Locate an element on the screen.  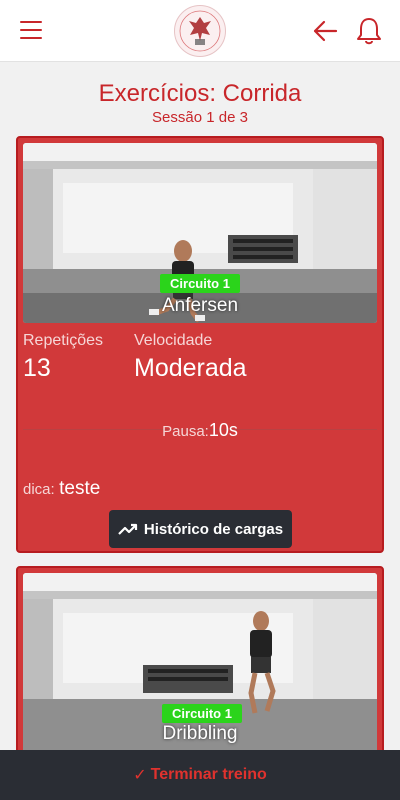
app-logo is located at coordinates (200, 31).